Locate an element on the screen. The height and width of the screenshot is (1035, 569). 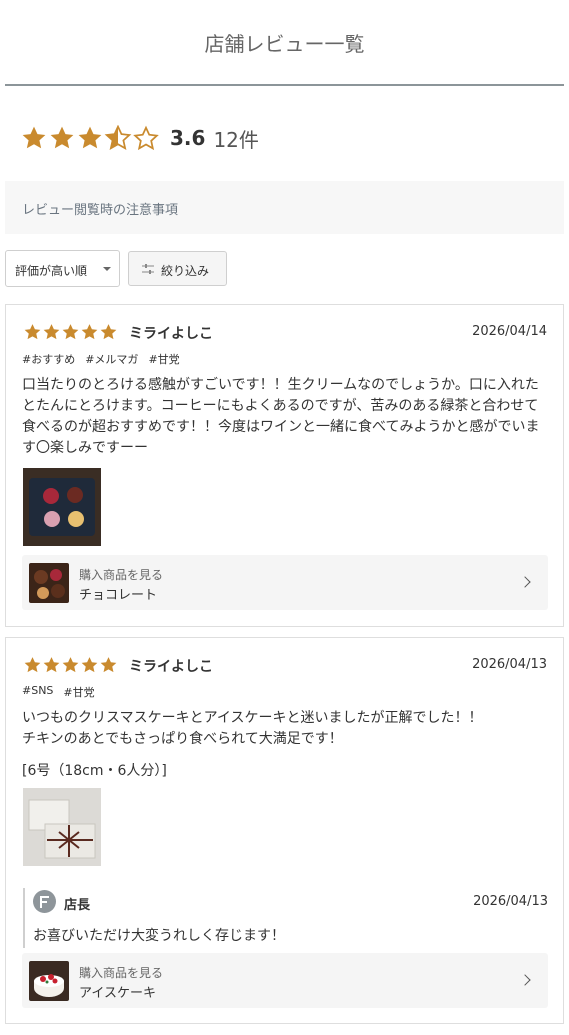
sliders-icon is located at coordinates (148, 269).